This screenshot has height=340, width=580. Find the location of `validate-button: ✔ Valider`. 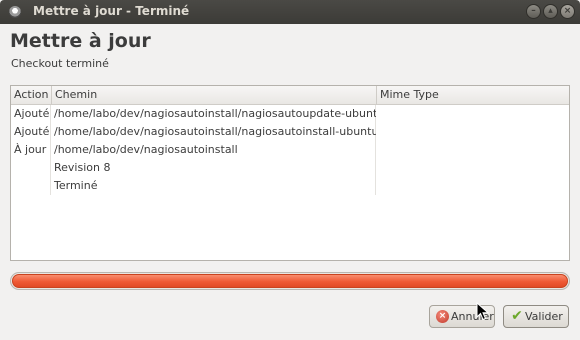

validate-button: ✔ Valider is located at coordinates (536, 316).